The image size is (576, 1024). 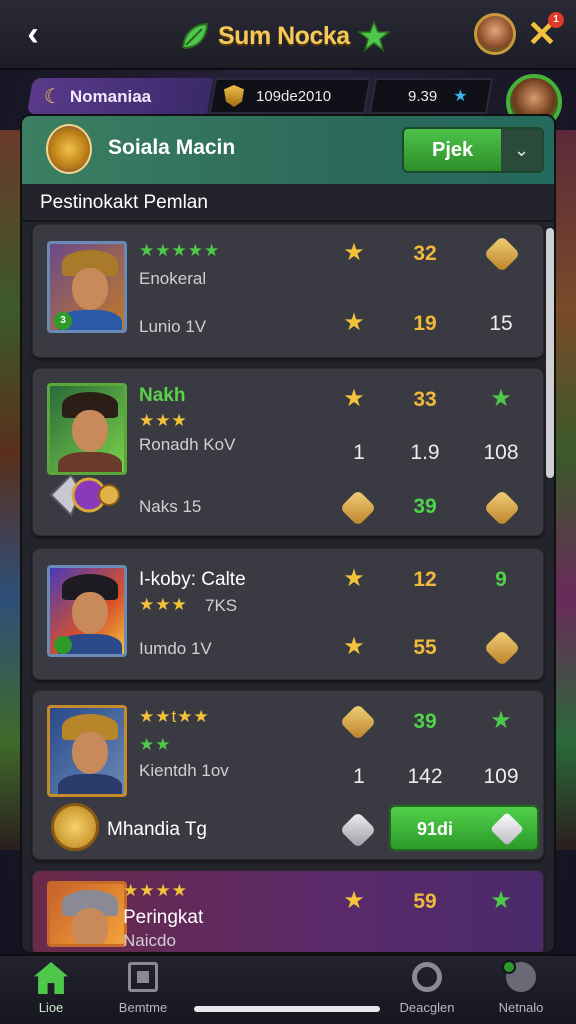 What do you see at coordinates (425, 647) in the screenshot?
I see `stat-value: 55` at bounding box center [425, 647].